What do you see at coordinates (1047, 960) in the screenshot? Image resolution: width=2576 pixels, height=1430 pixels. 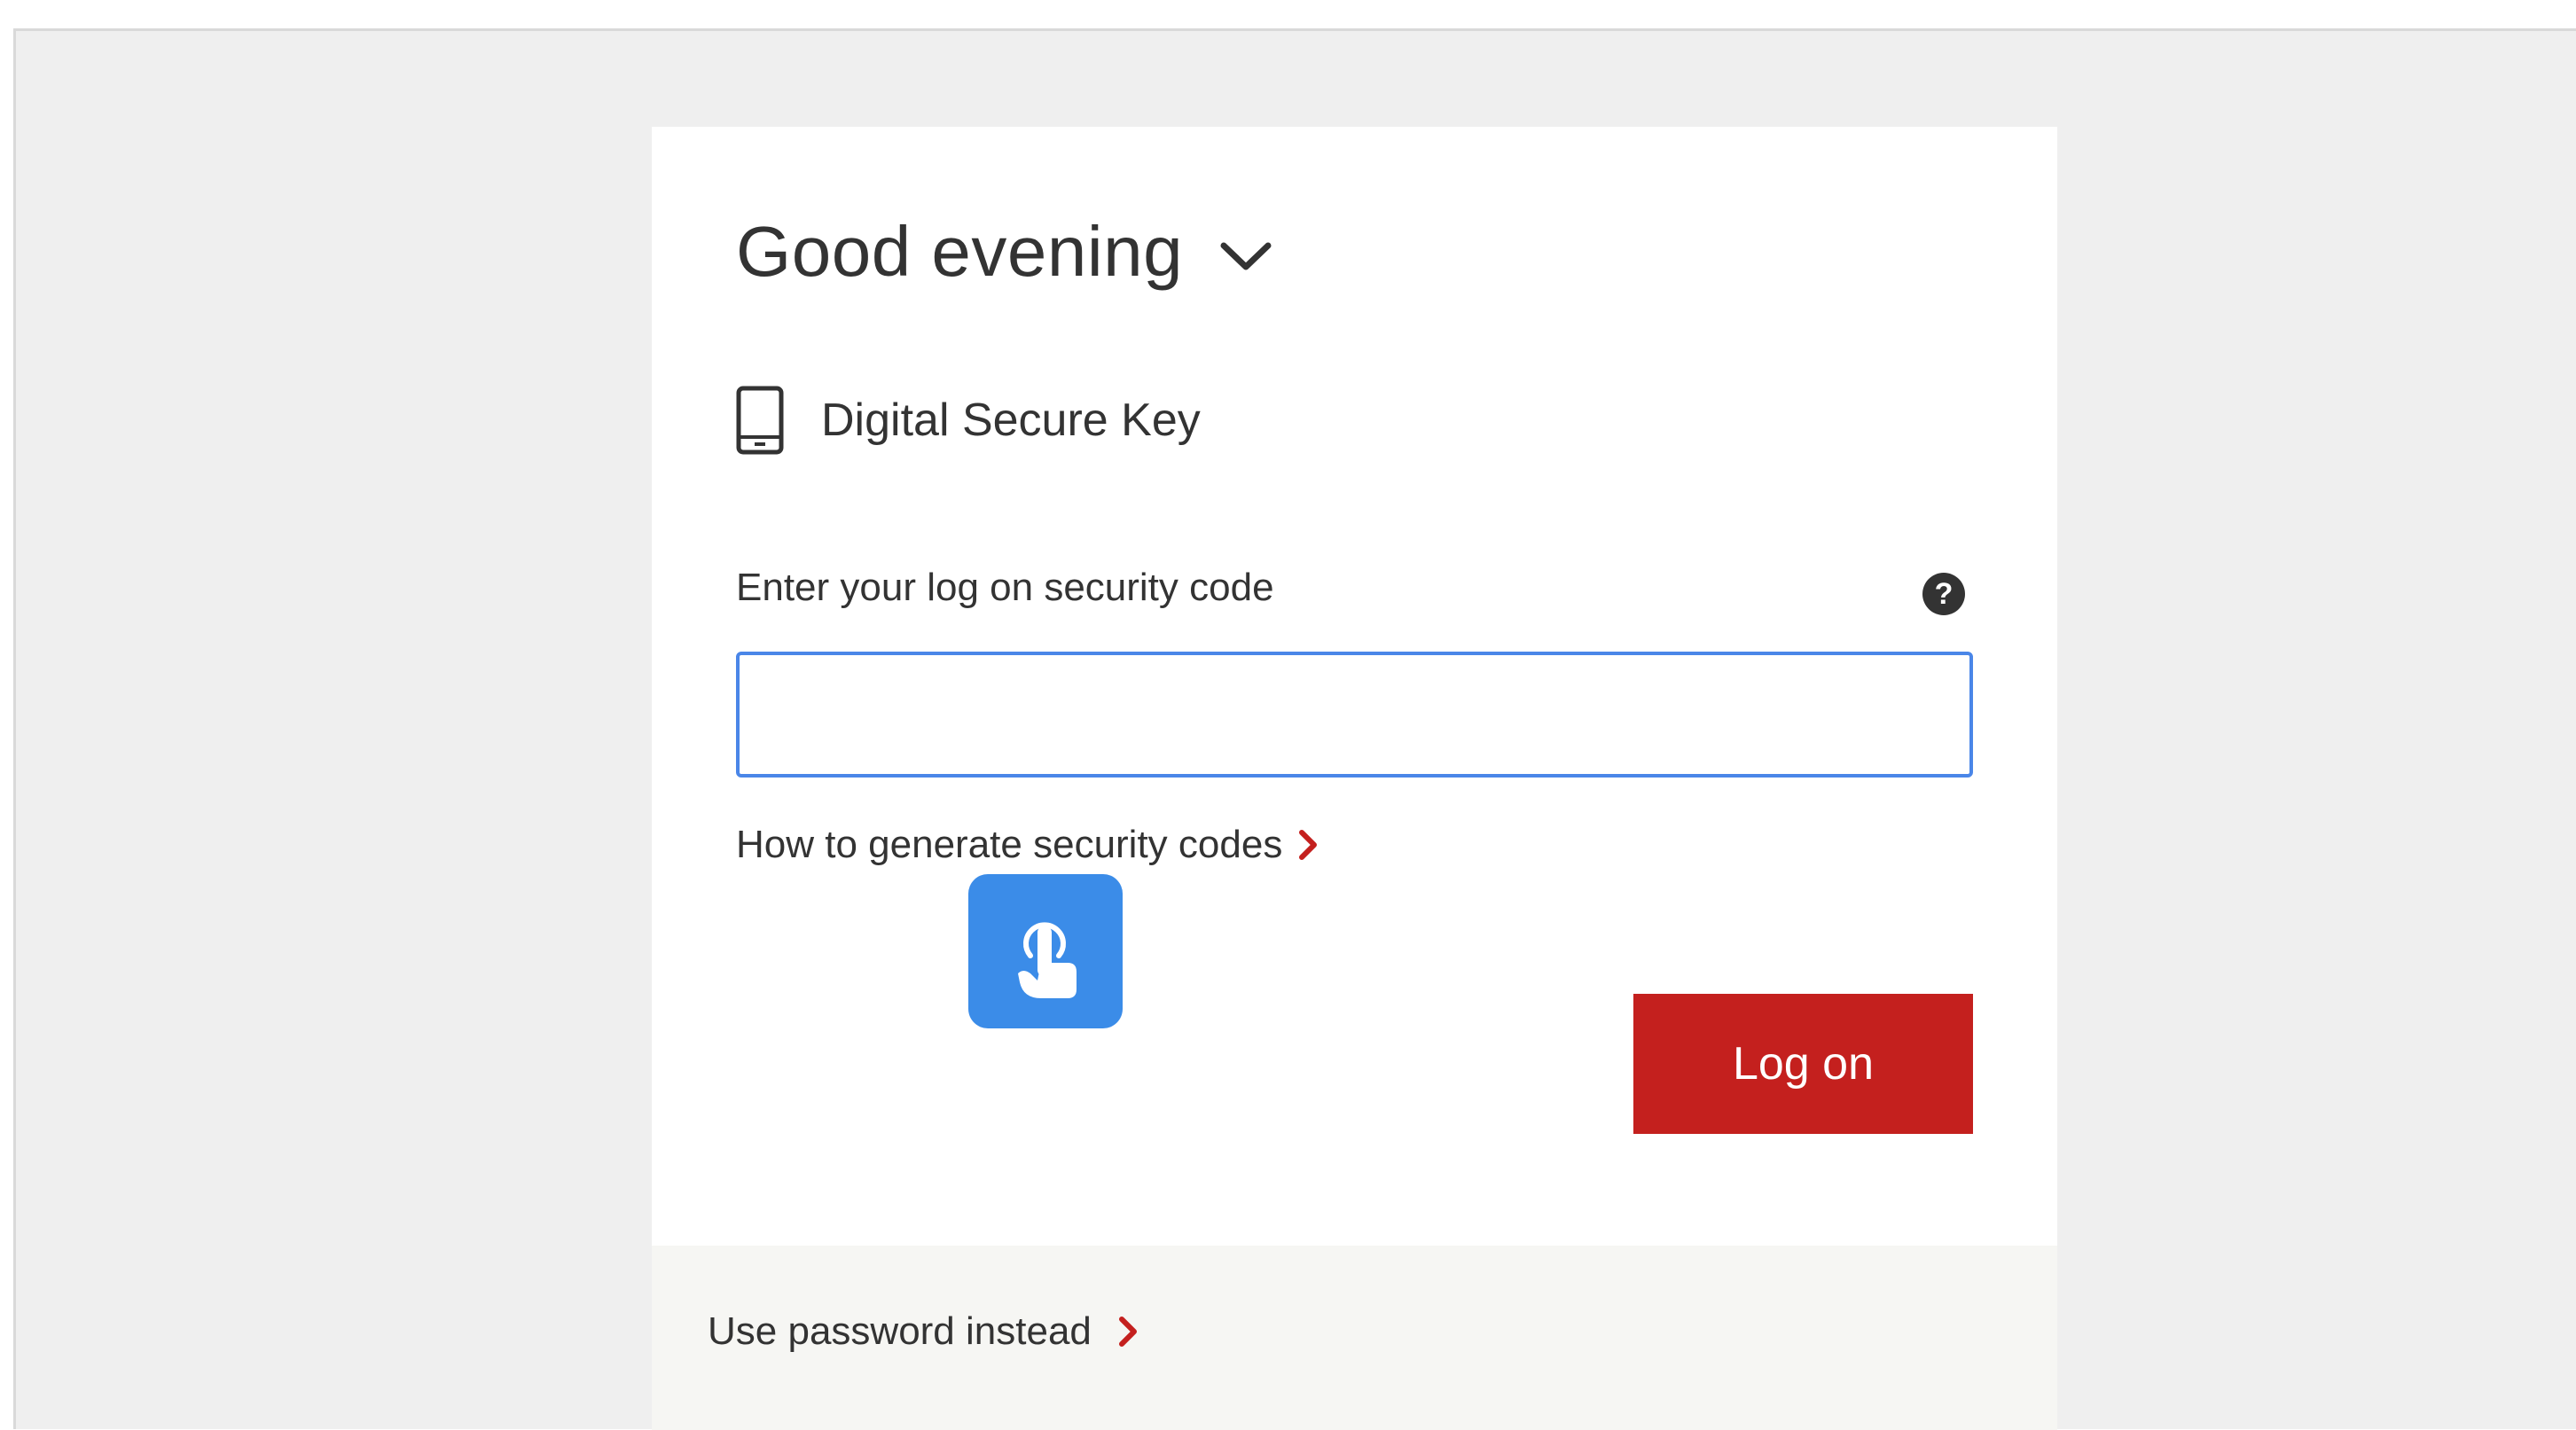 I see `tap-finger-icon` at bounding box center [1047, 960].